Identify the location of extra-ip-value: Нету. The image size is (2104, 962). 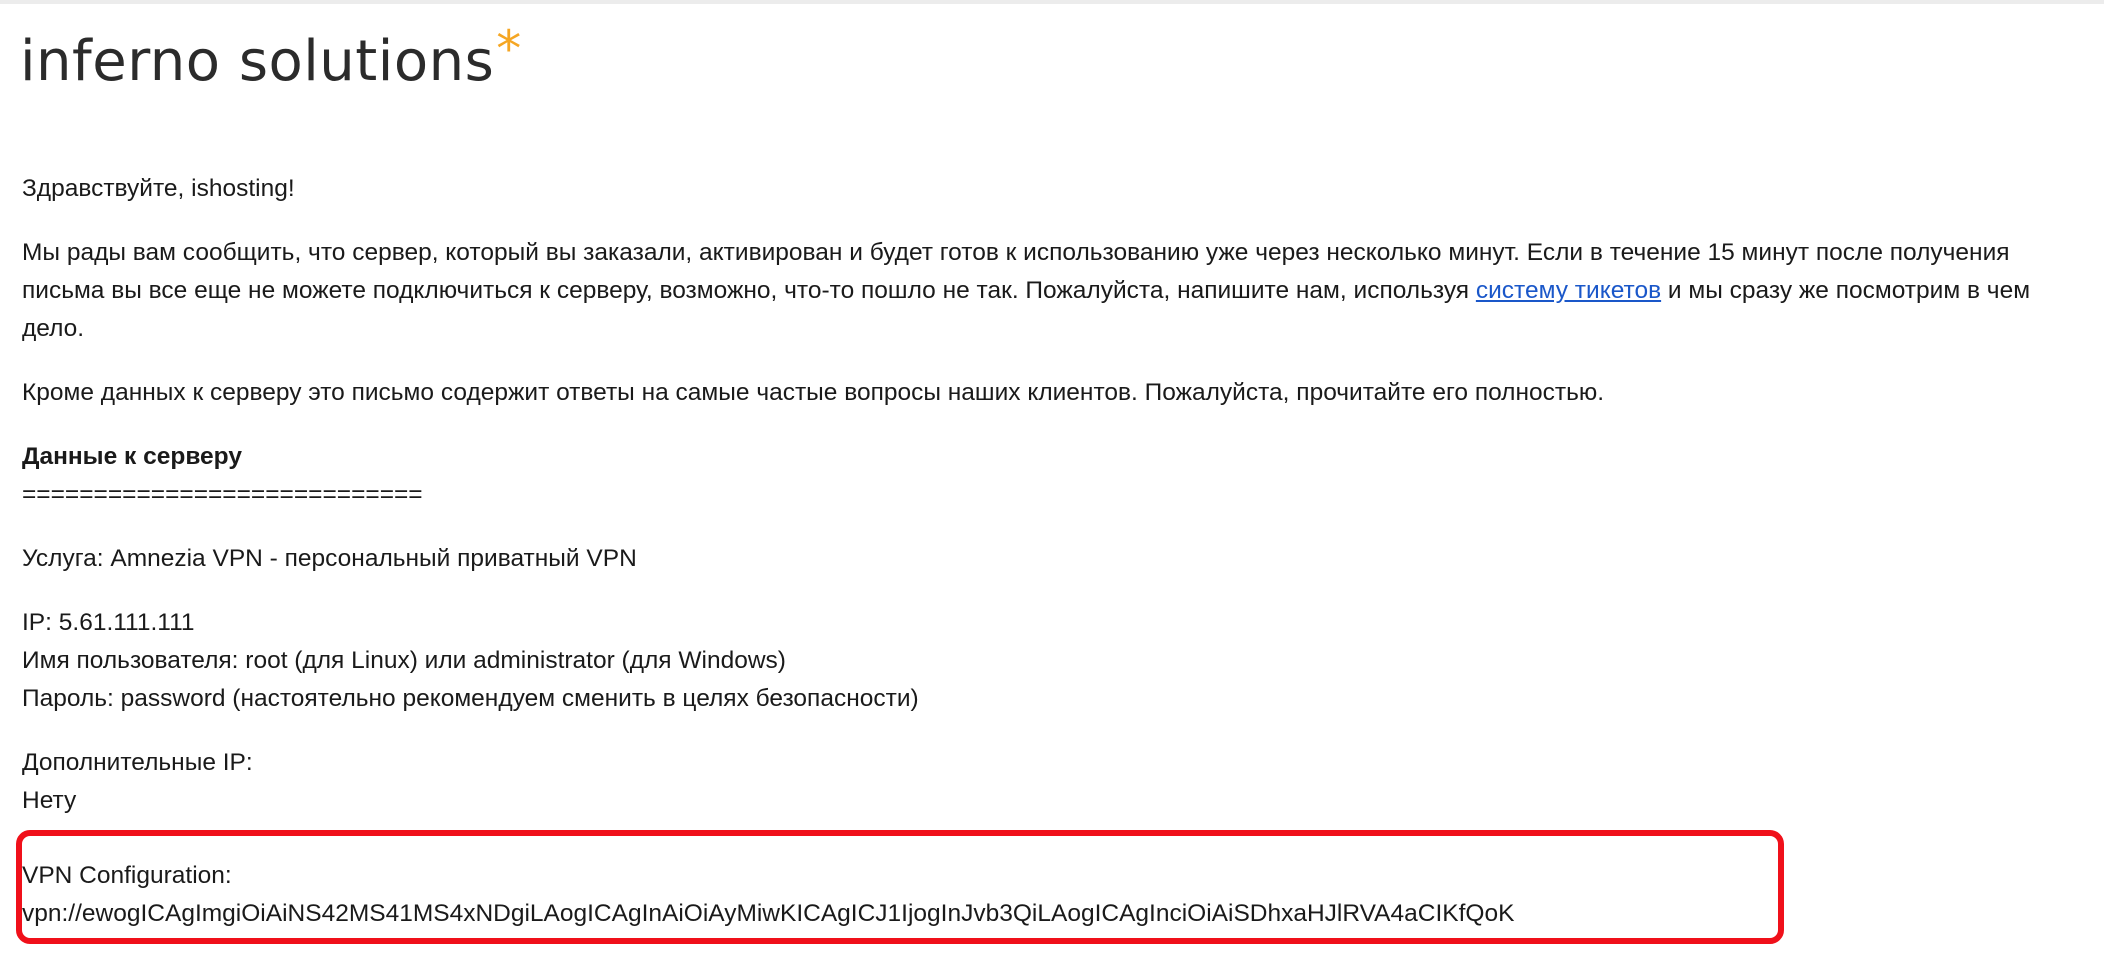
(49, 800).